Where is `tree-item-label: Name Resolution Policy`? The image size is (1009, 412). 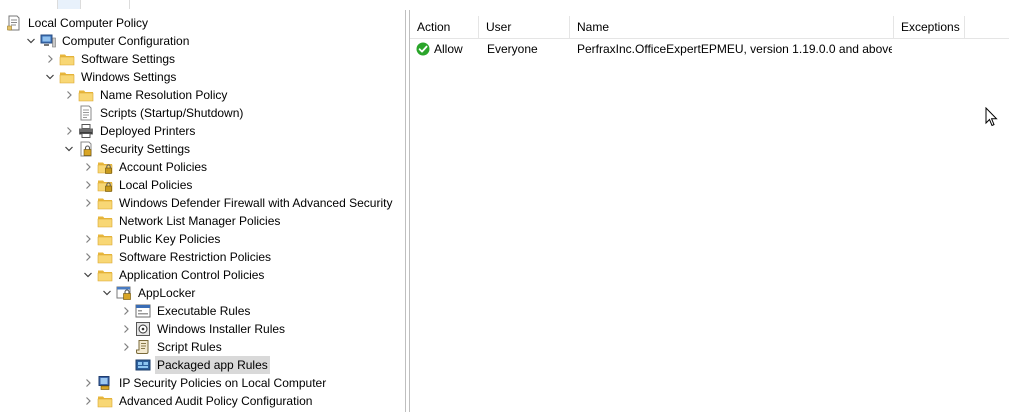
tree-item-label: Name Resolution Policy is located at coordinates (164, 95).